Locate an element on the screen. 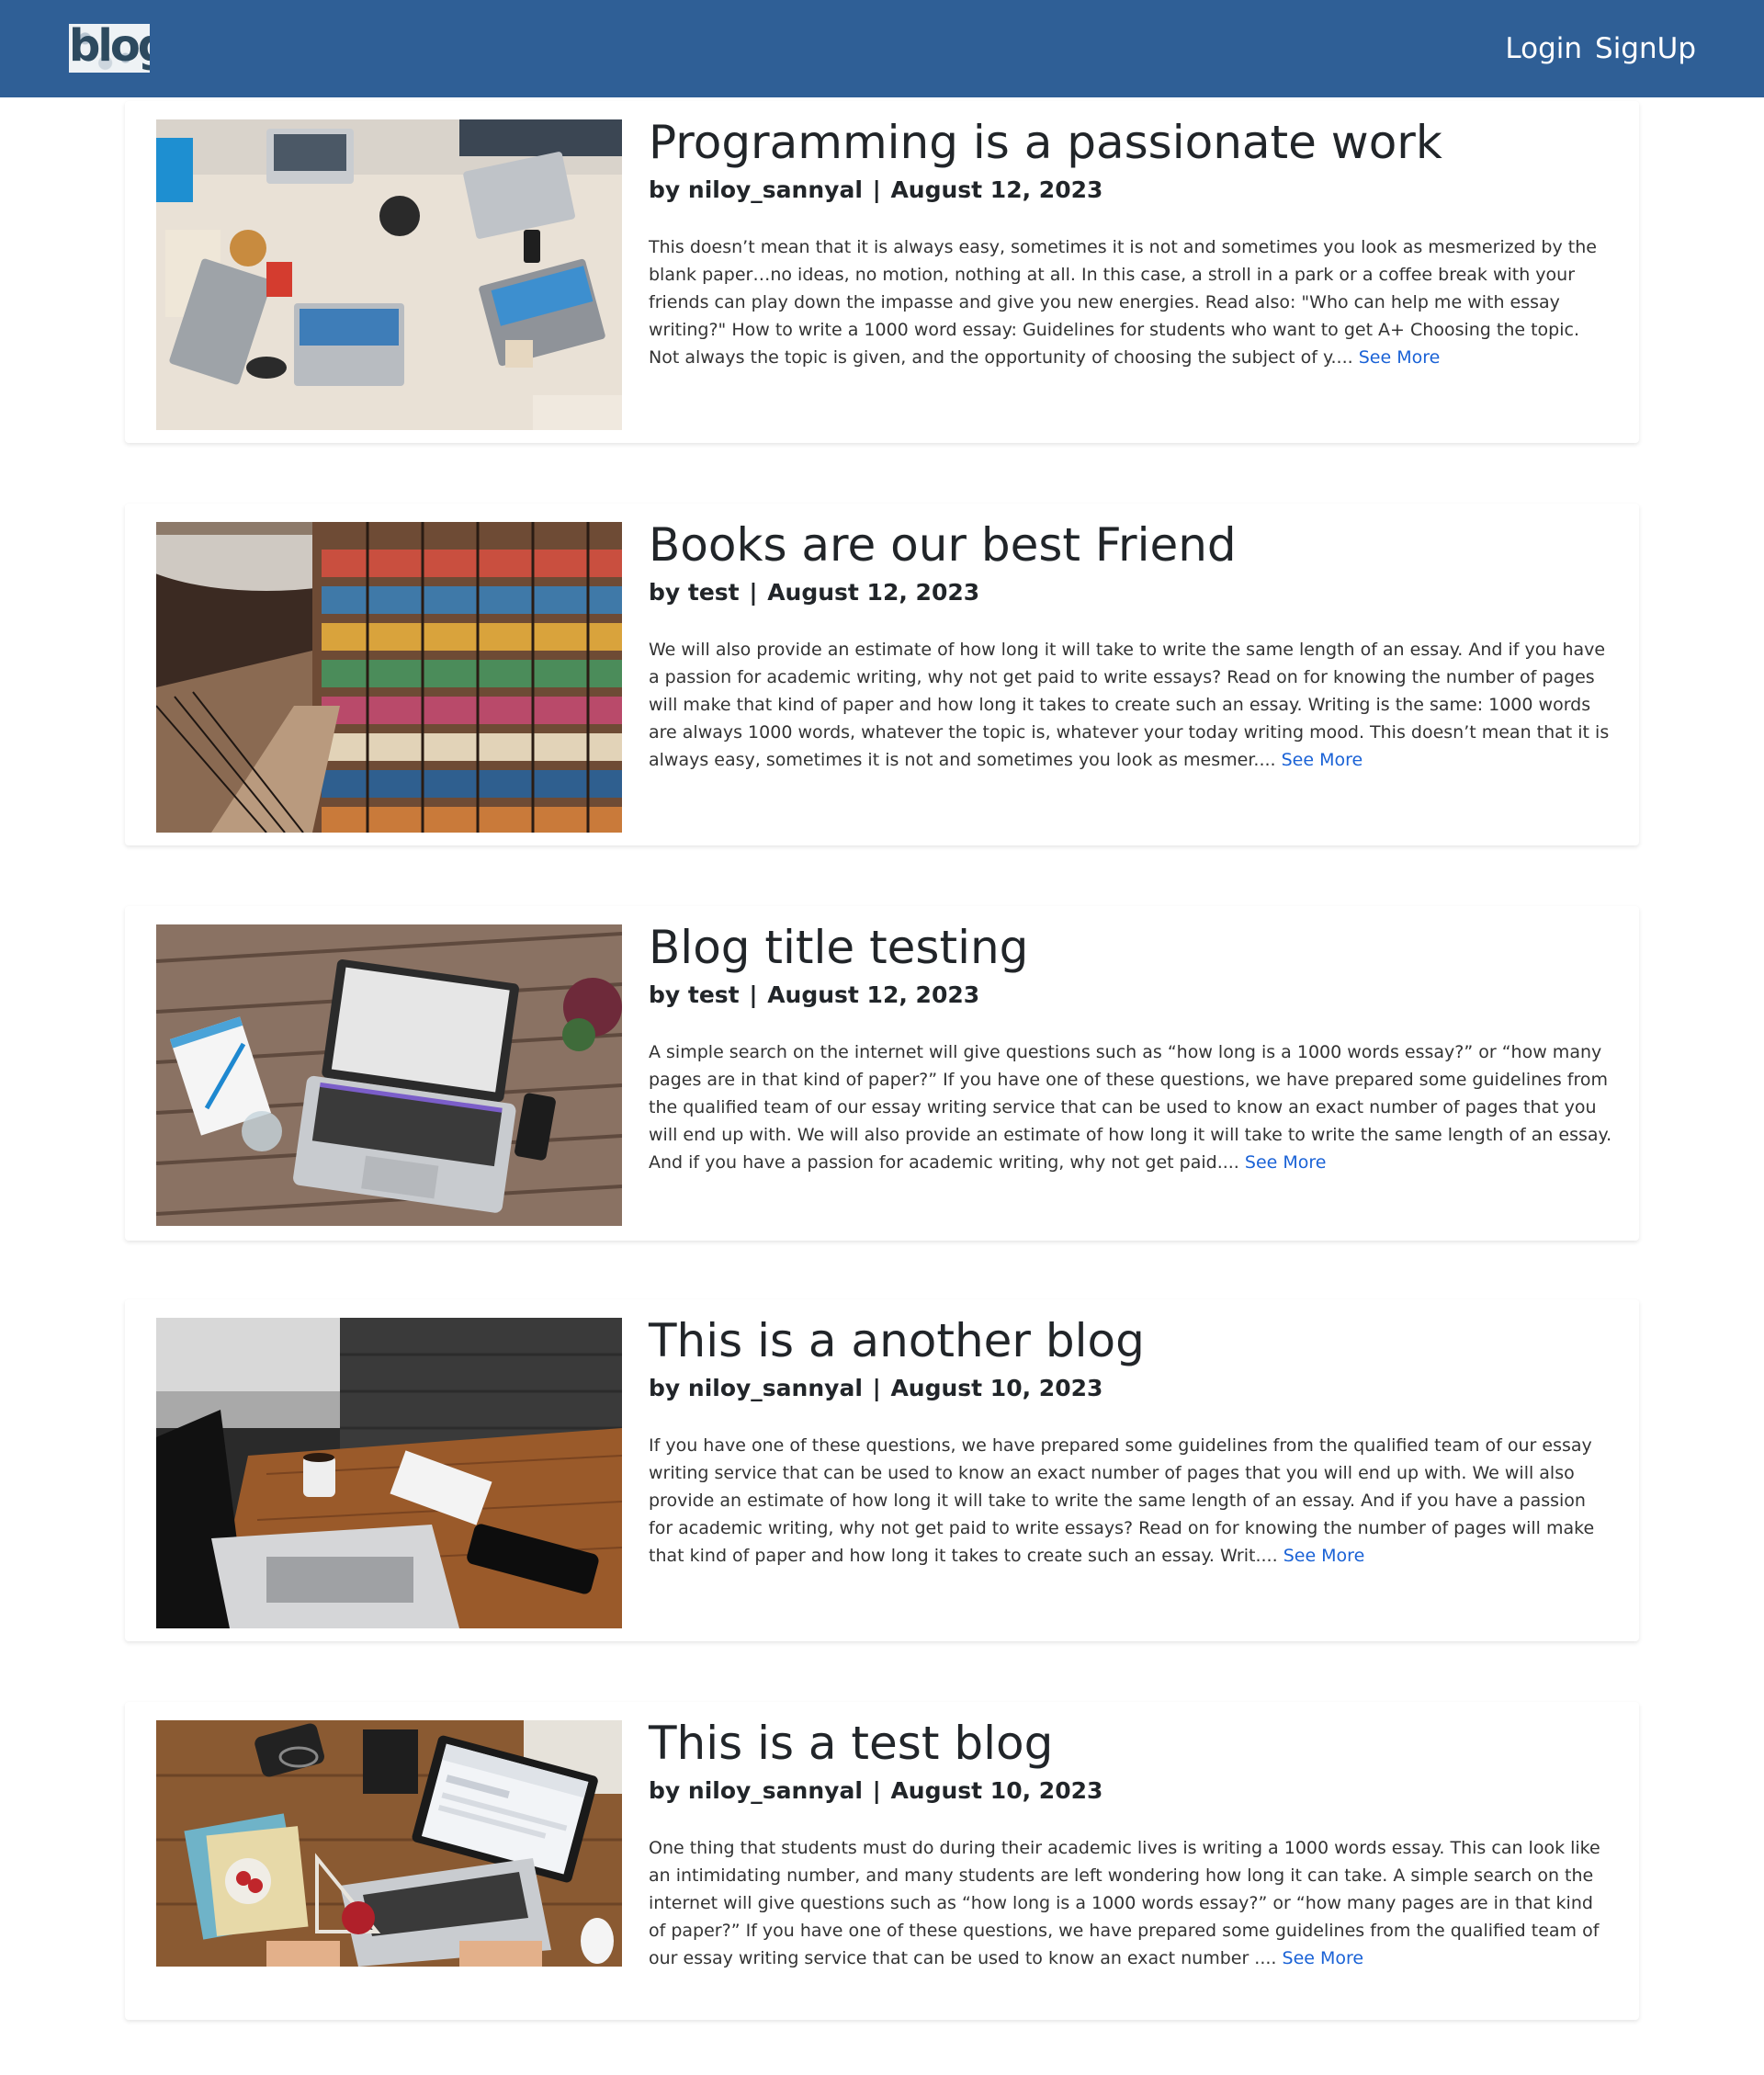  logo-text: blog is located at coordinates (110, 48).